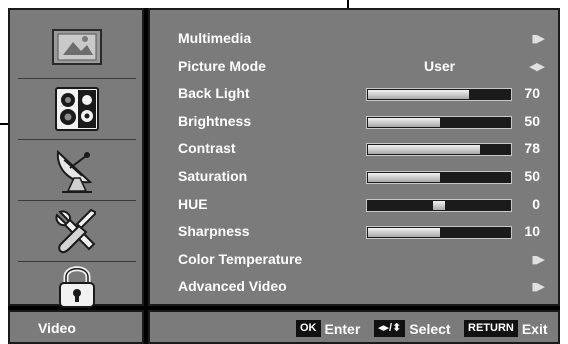  What do you see at coordinates (214, 231) in the screenshot?
I see `menu-row-label: Sharpness` at bounding box center [214, 231].